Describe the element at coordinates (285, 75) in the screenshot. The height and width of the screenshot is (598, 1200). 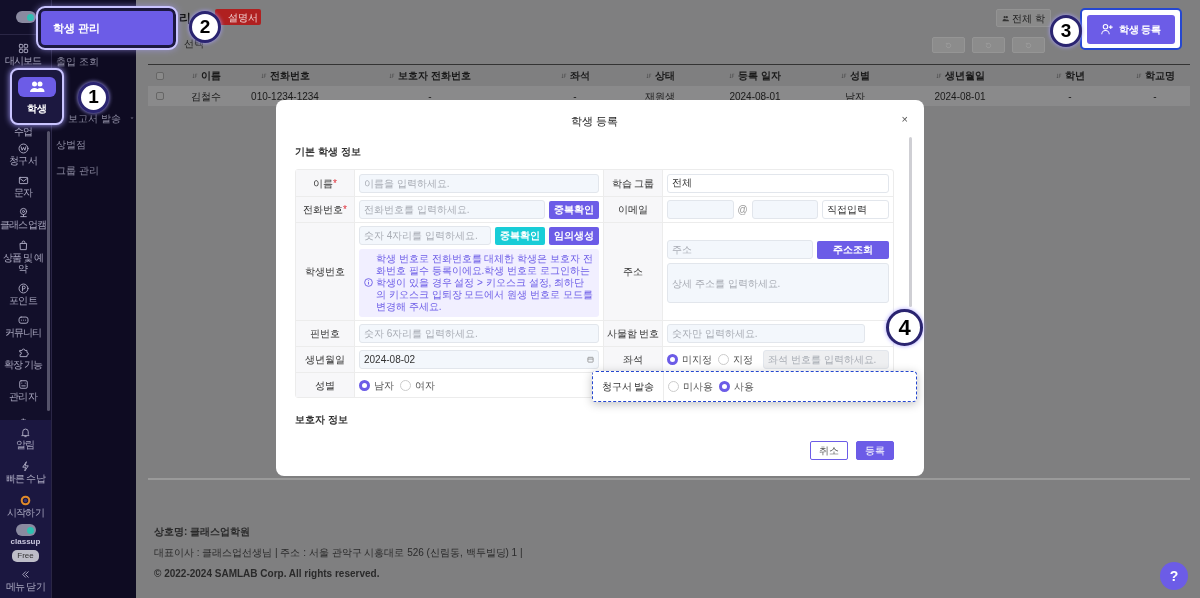
I see `column-header: 전화번호` at that location.